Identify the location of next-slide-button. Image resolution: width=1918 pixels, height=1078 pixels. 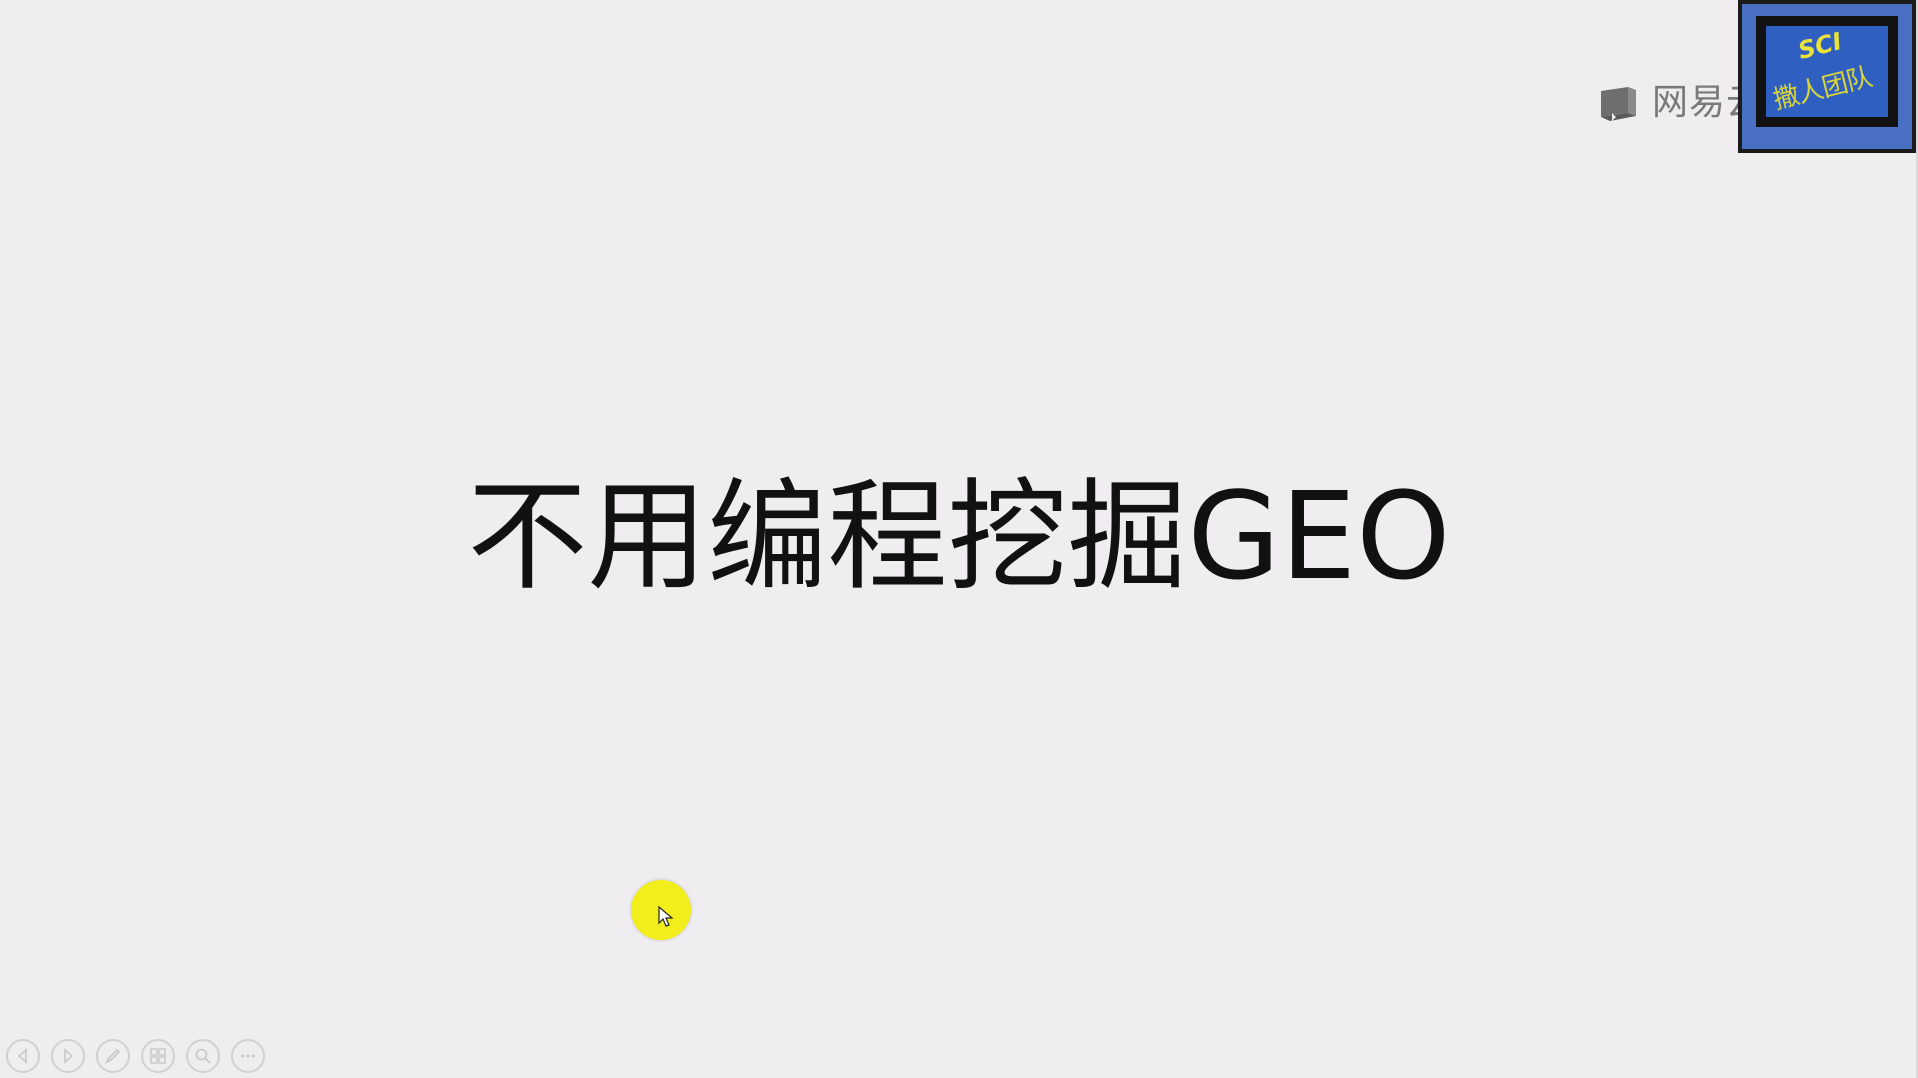
(68, 1056).